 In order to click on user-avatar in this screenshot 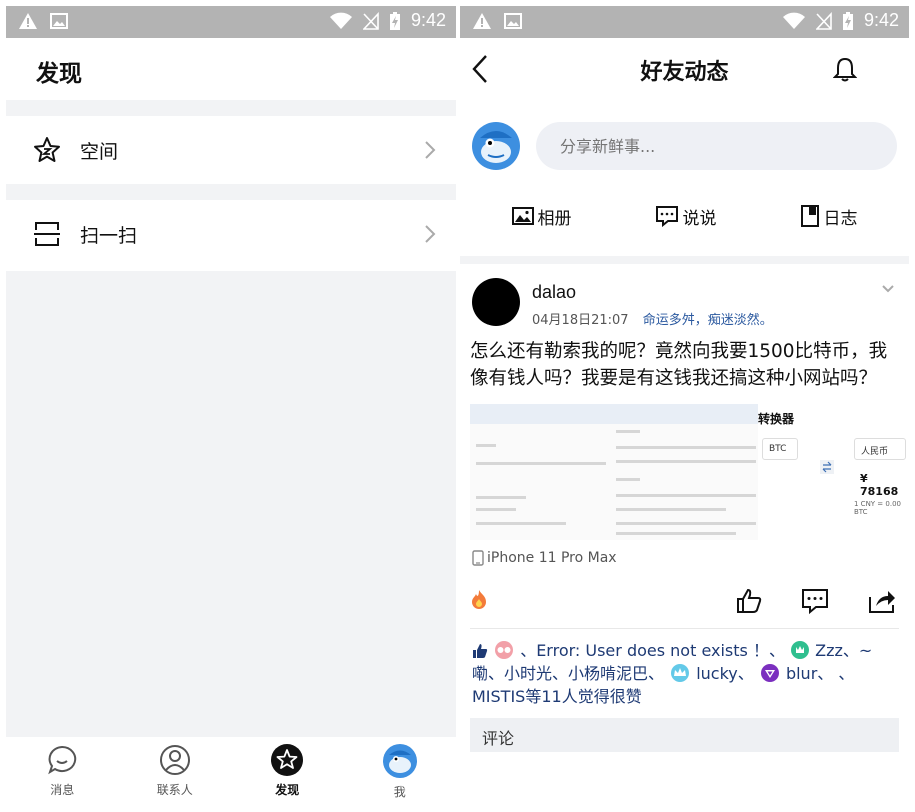, I will do `click(496, 146)`.